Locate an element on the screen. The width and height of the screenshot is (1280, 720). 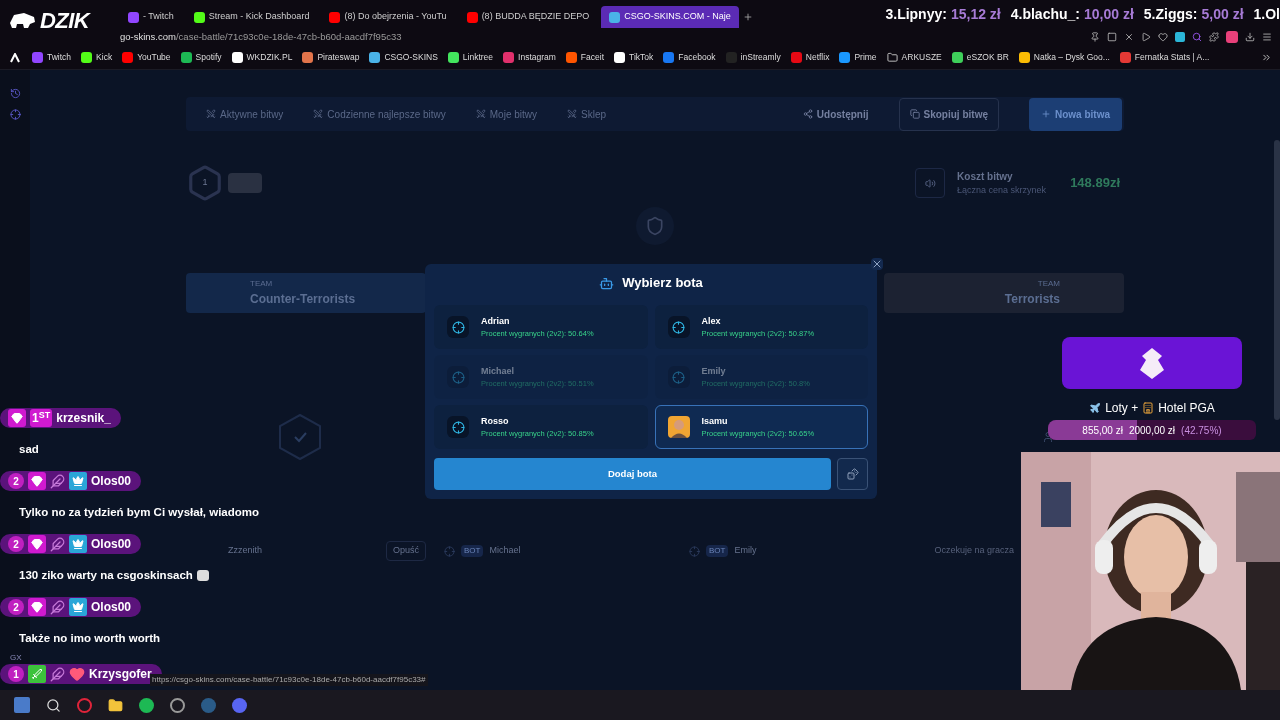
swords-icon is located at coordinates (211, 114).